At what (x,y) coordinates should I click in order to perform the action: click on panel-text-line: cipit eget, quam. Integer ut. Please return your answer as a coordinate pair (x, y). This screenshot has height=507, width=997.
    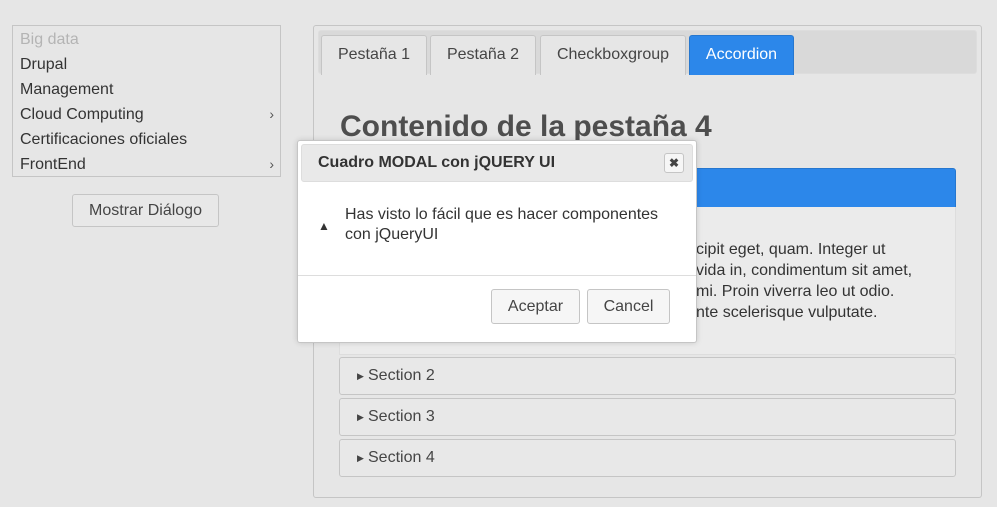
    Looking at the image, I should click on (791, 249).